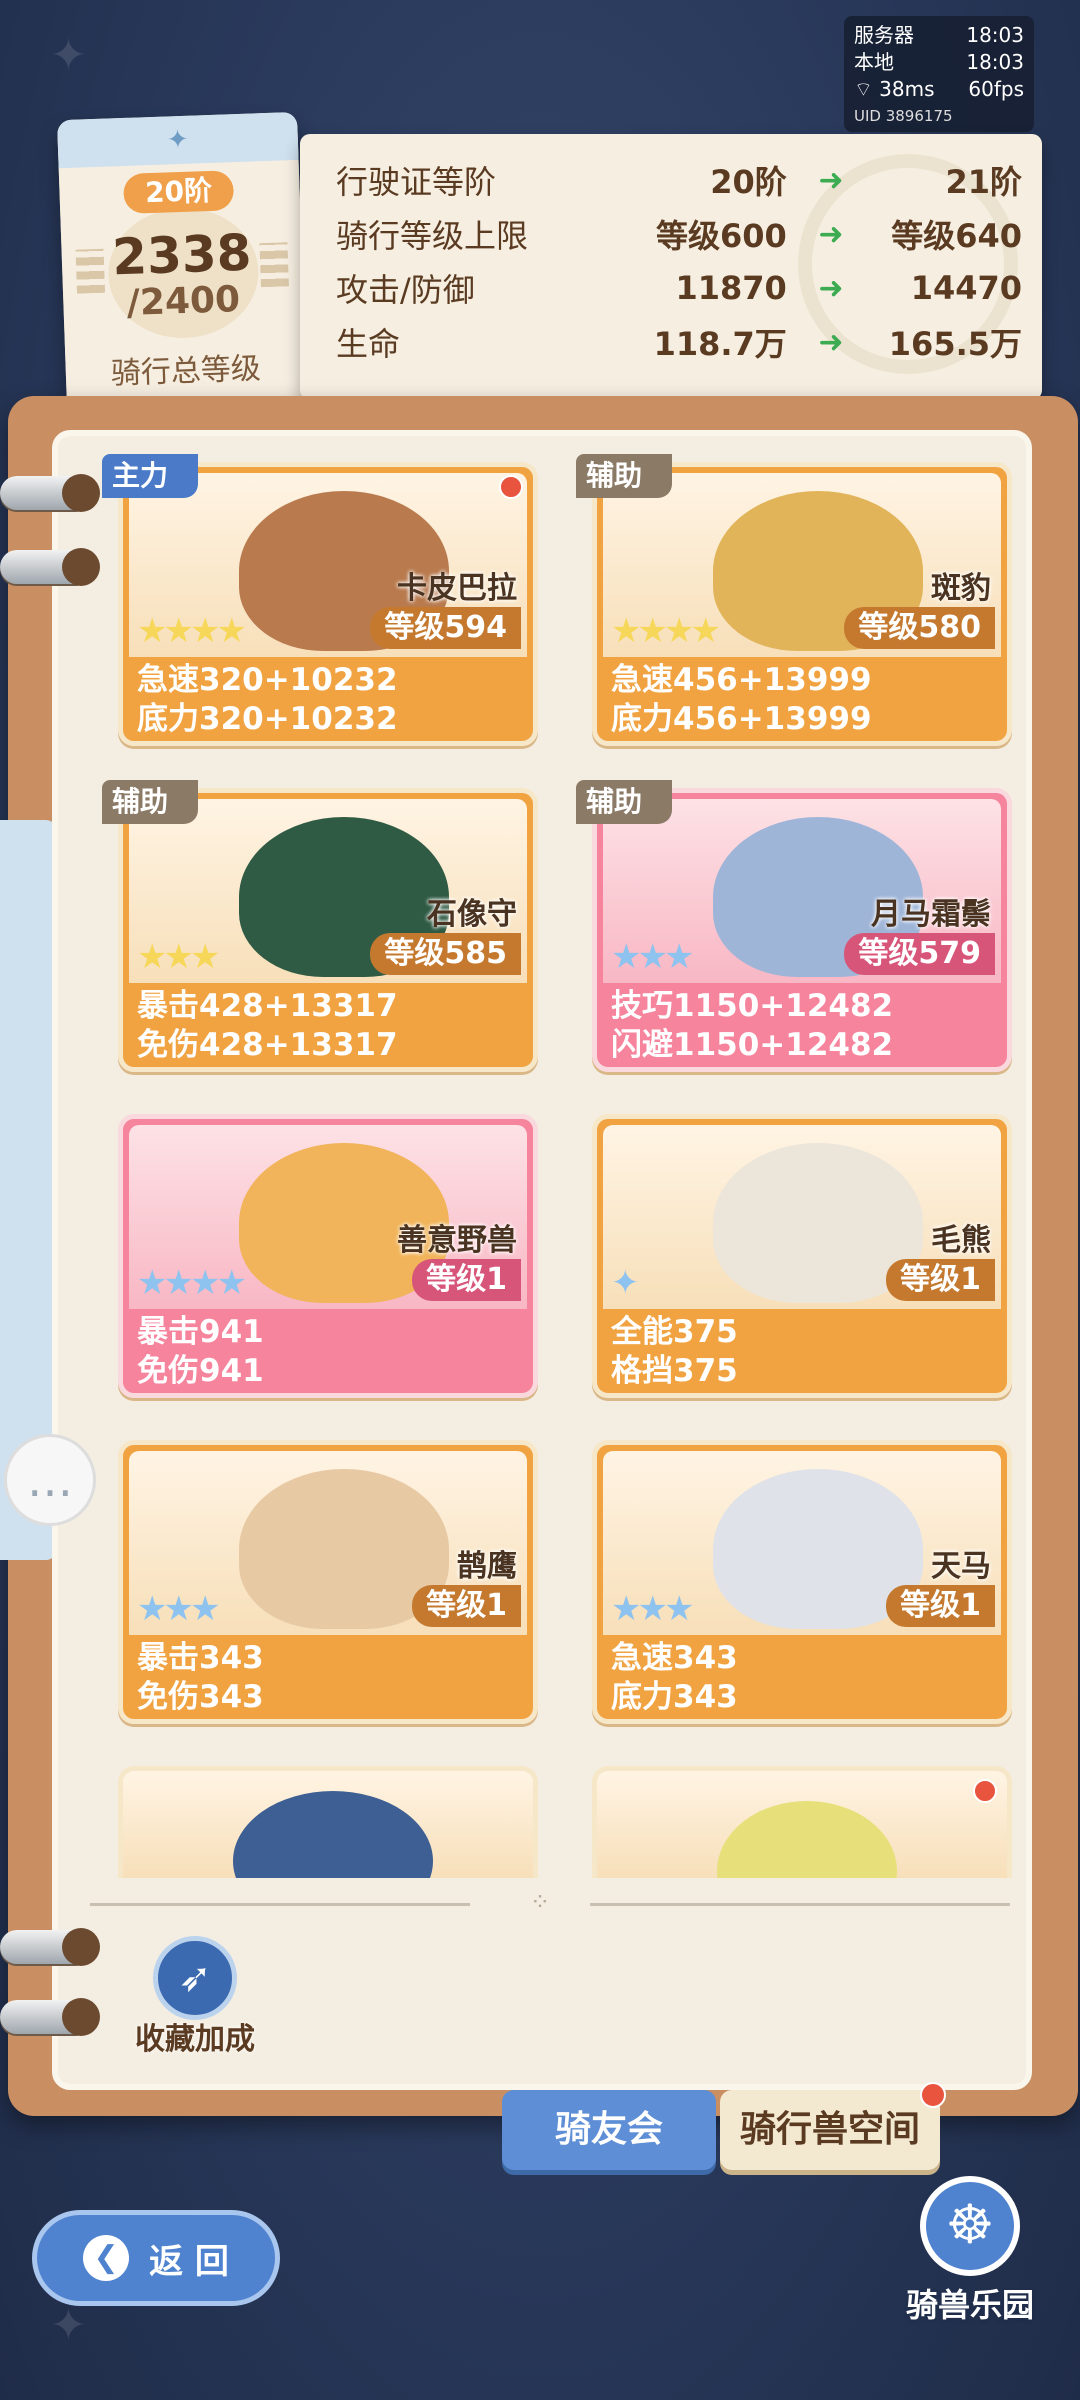 Image resolution: width=1080 pixels, height=2400 pixels. What do you see at coordinates (741, 680) in the screenshot?
I see `mount-stat-1: 急速456+13999` at bounding box center [741, 680].